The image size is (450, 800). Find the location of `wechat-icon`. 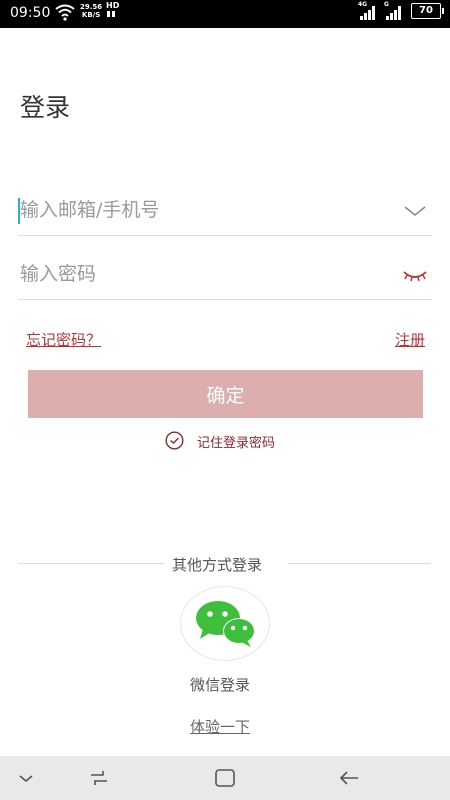

wechat-icon is located at coordinates (225, 624).